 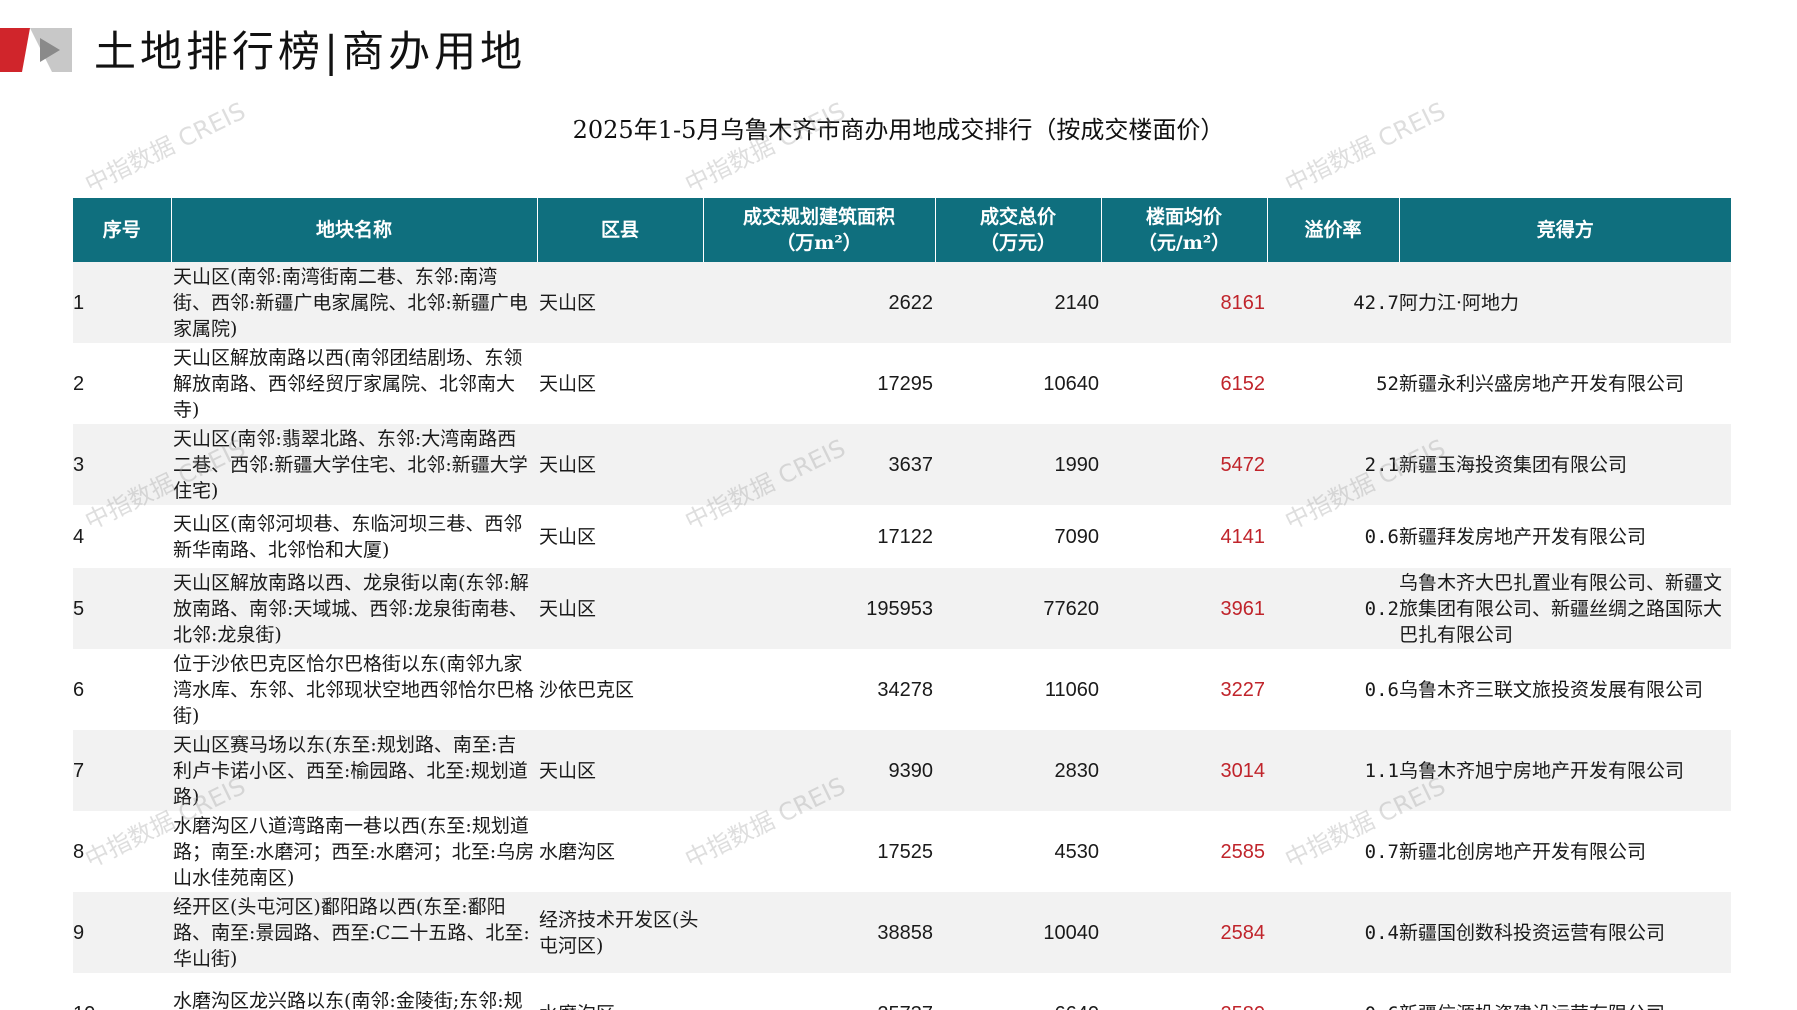 What do you see at coordinates (354, 230) in the screenshot?
I see `column-header: 地块名称` at bounding box center [354, 230].